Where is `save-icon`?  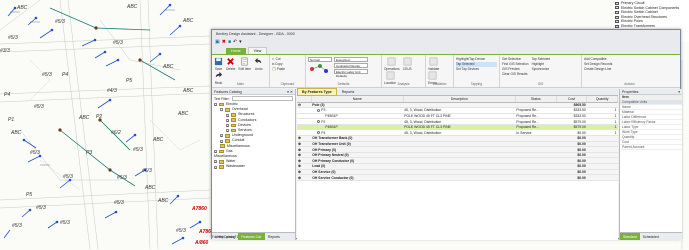
save-icon is located at coordinates (218, 61).